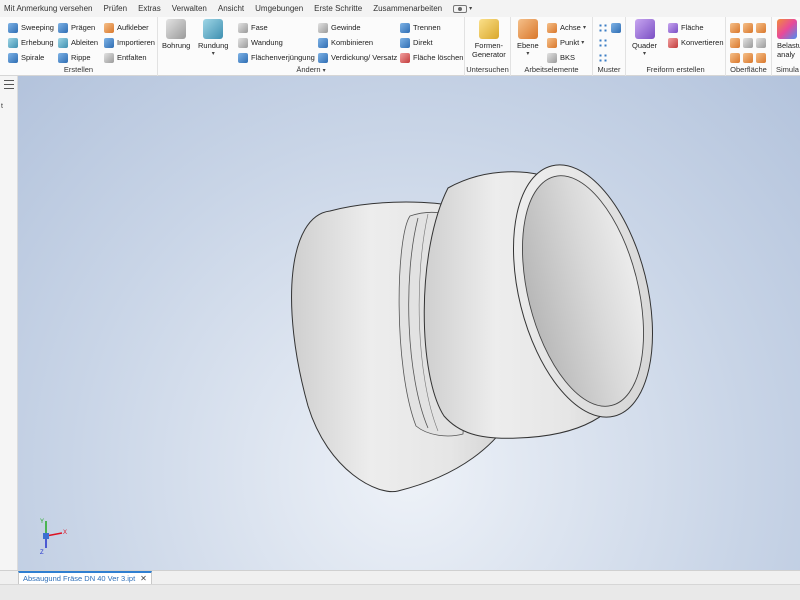 The image size is (800, 600). What do you see at coordinates (213, 38) in the screenshot?
I see `rundung-button: Rundung ▾` at bounding box center [213, 38].